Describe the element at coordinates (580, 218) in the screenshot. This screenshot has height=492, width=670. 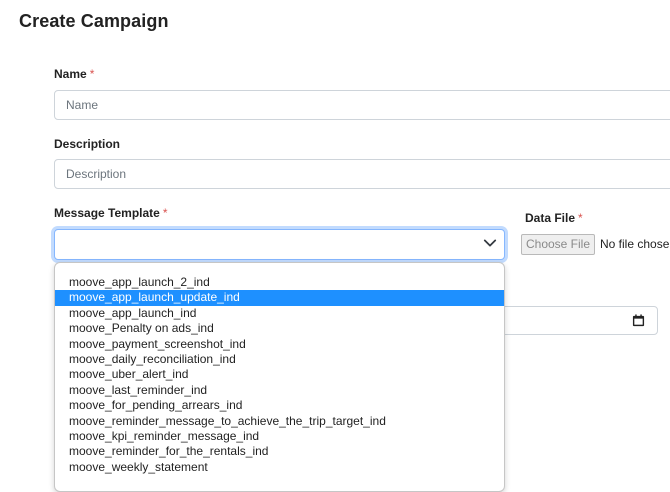
I see `data-file-required-mark: *` at that location.